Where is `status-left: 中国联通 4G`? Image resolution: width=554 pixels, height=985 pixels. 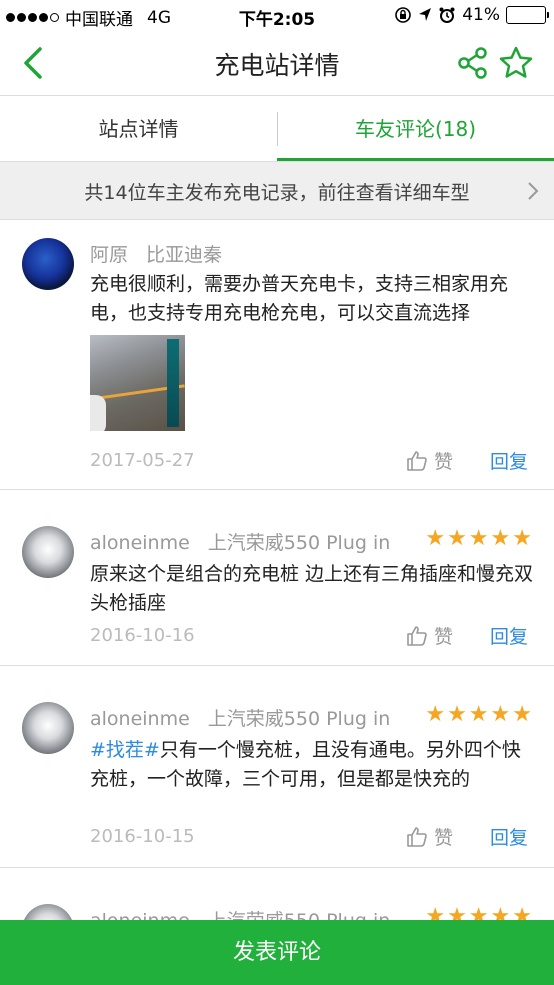 status-left: 中国联通 4G is located at coordinates (88, 17).